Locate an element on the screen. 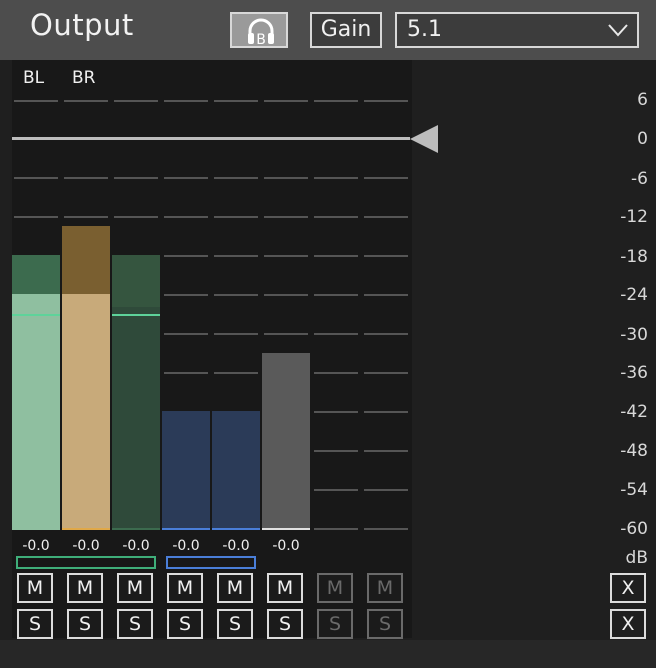  headphones-b-icon: B is located at coordinates (261, 32).